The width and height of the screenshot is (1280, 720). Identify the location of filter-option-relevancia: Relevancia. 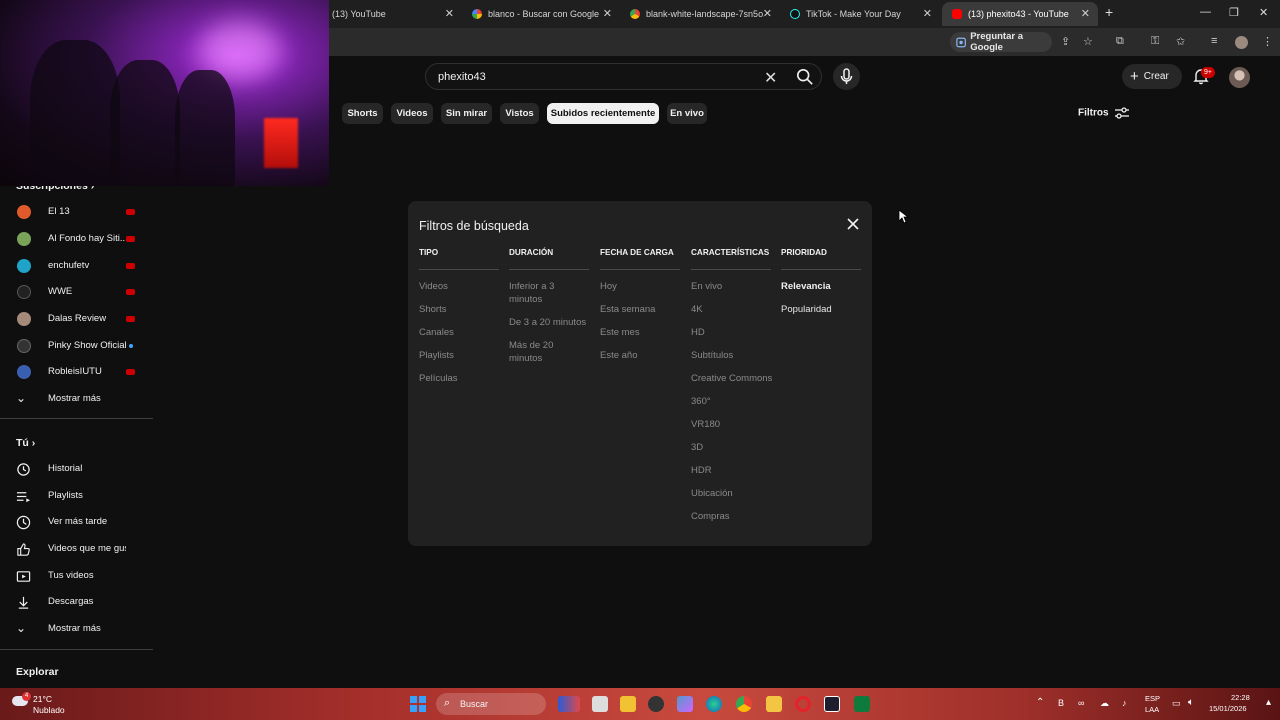
(821, 286).